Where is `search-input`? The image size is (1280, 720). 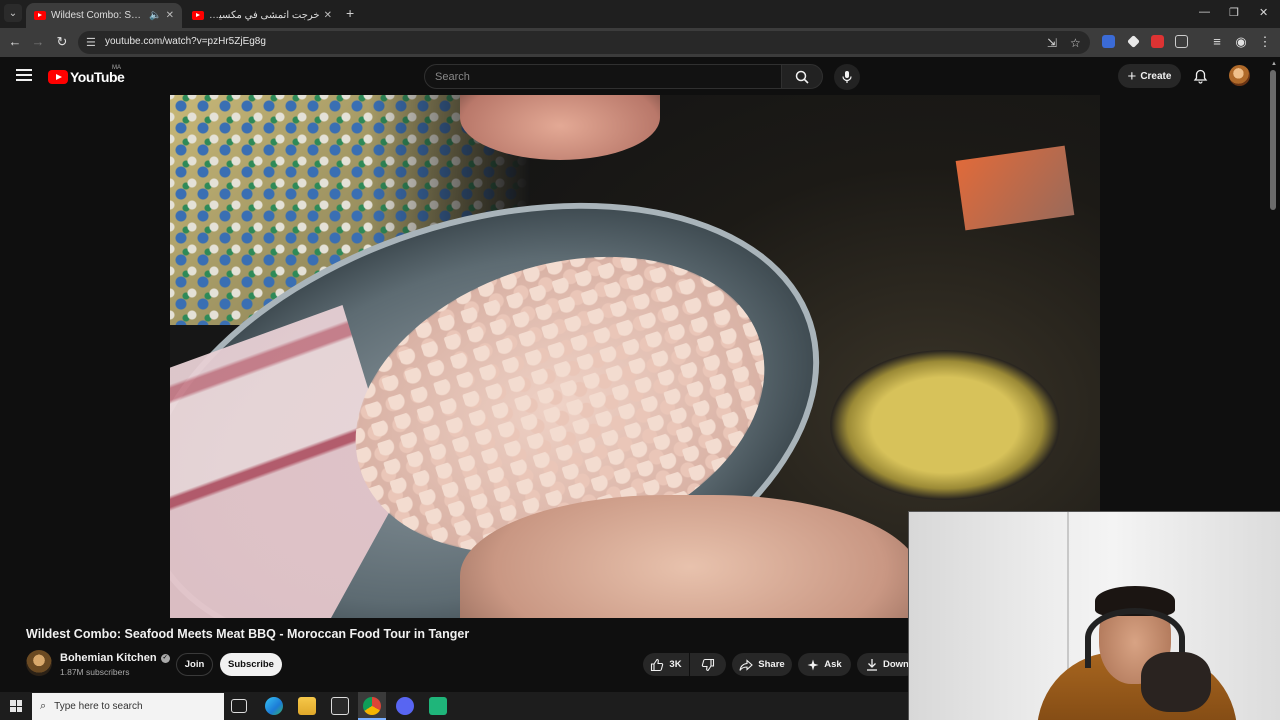 search-input is located at coordinates (603, 76).